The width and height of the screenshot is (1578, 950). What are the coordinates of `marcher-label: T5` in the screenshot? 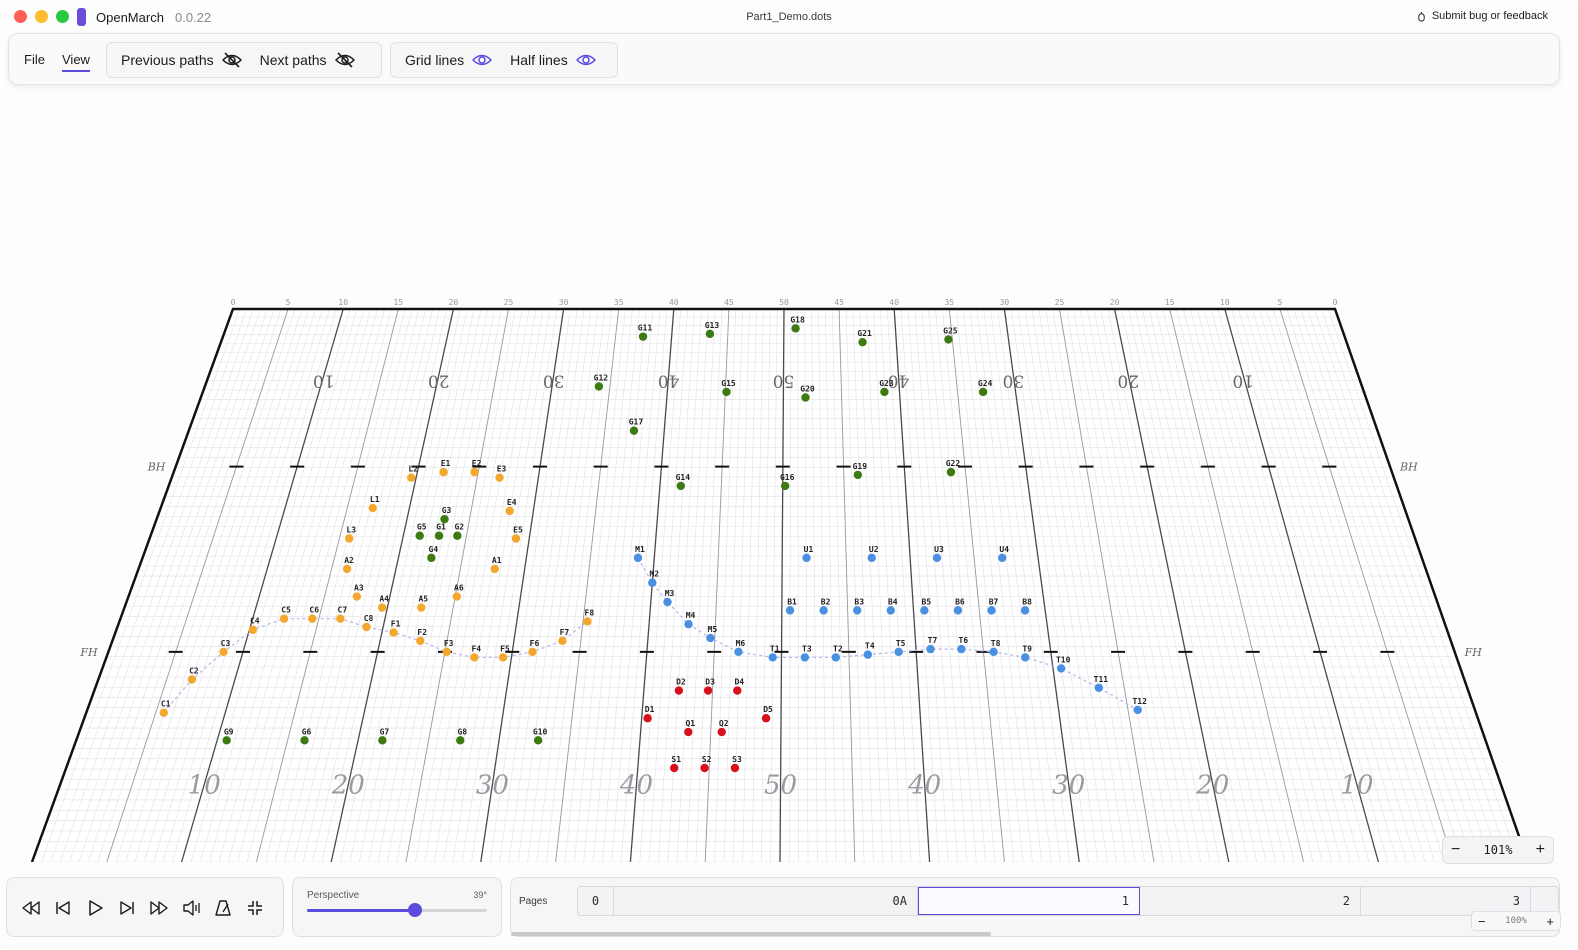 It's located at (901, 643).